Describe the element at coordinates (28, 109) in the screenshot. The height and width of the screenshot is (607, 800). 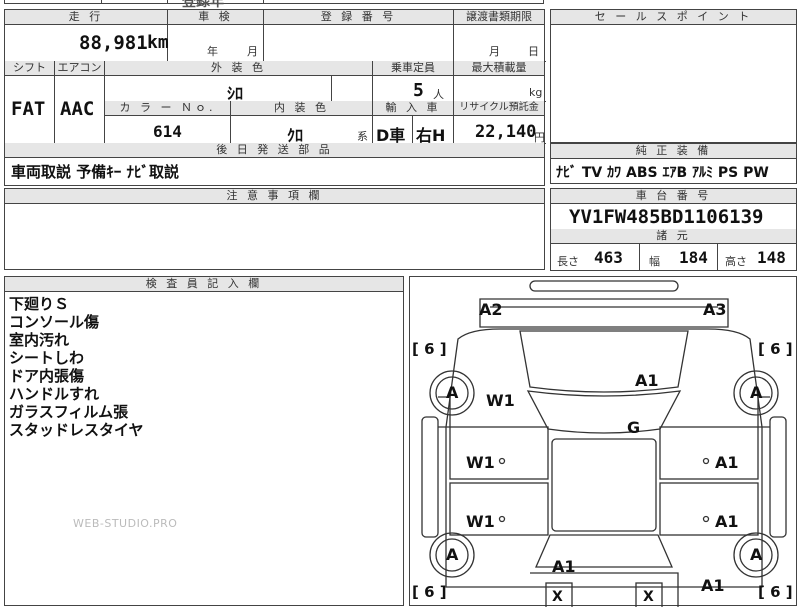
I see `shift-value: FAT` at that location.